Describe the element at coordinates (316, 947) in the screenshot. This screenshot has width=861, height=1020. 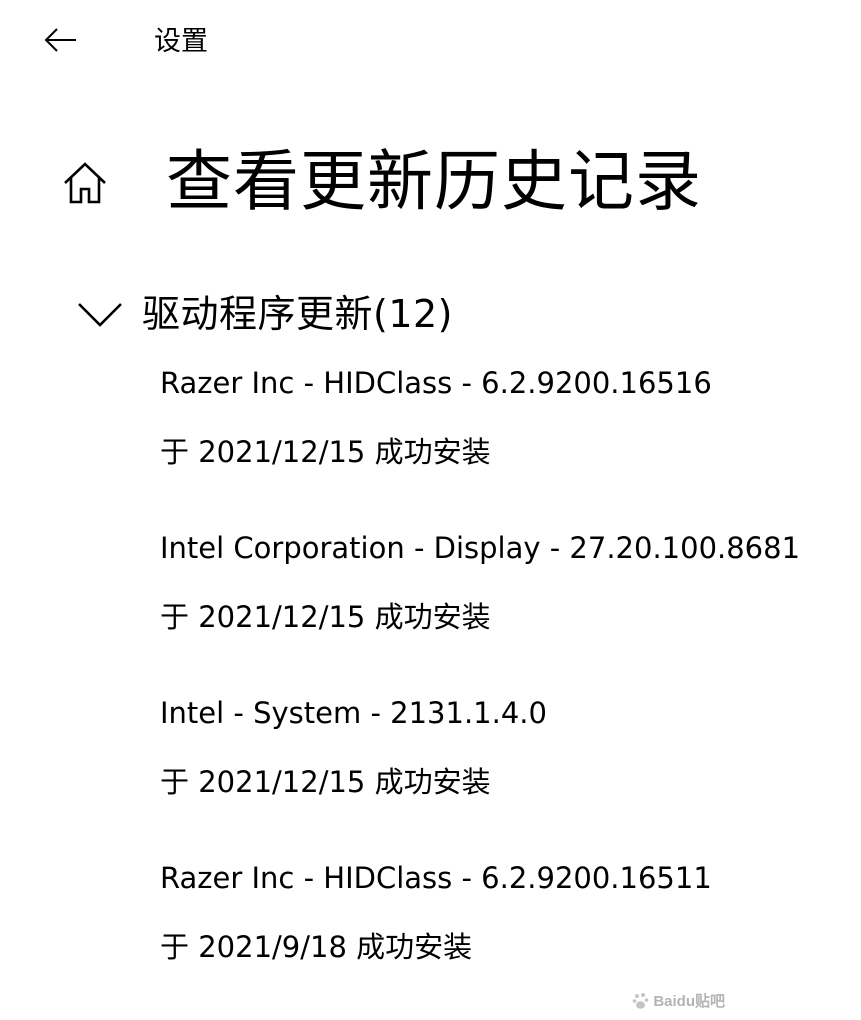
I see `update-status: 于 2021/9/18 成功安装` at that location.